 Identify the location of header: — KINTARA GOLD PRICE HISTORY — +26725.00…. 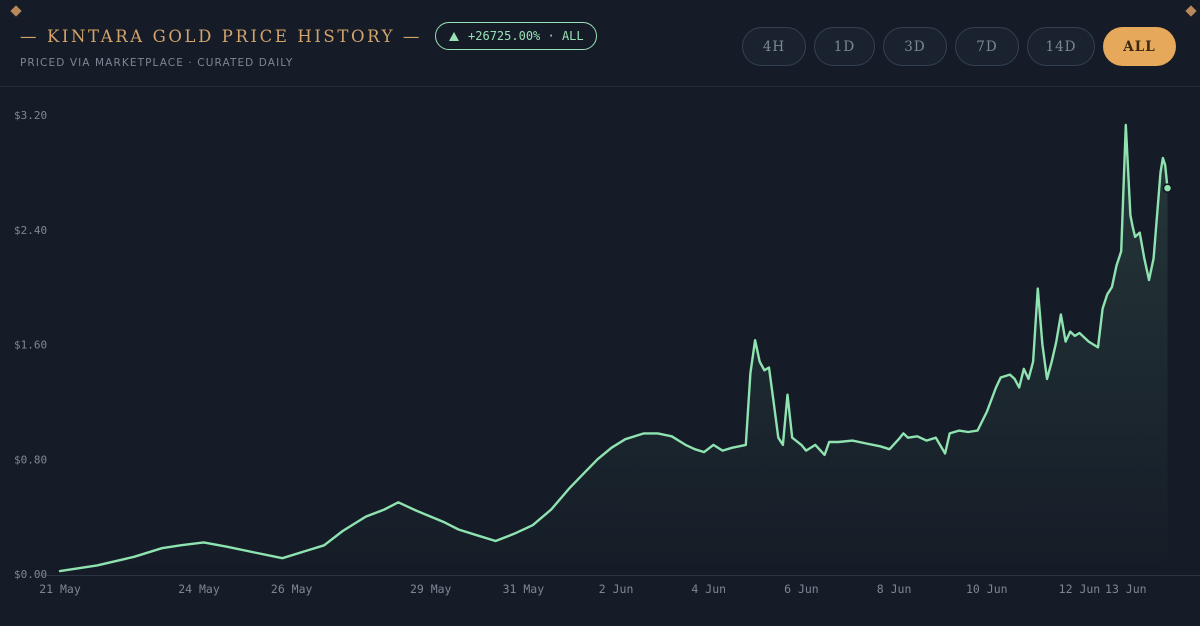
(308, 36).